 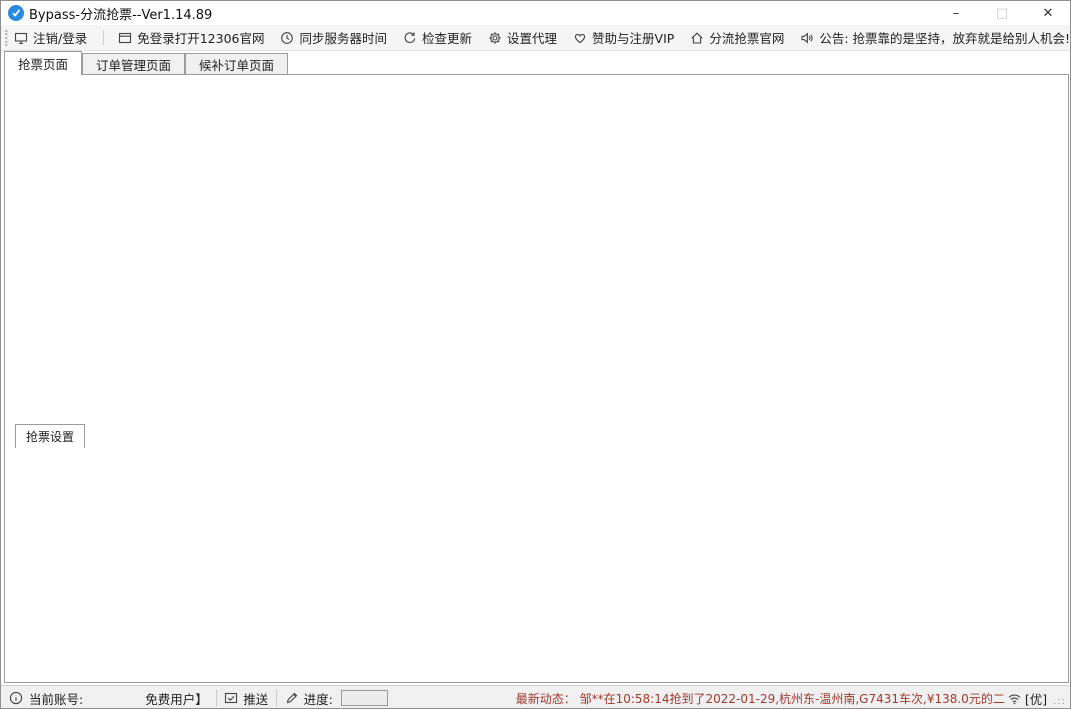 I want to click on gear-icon, so click(x=495, y=38).